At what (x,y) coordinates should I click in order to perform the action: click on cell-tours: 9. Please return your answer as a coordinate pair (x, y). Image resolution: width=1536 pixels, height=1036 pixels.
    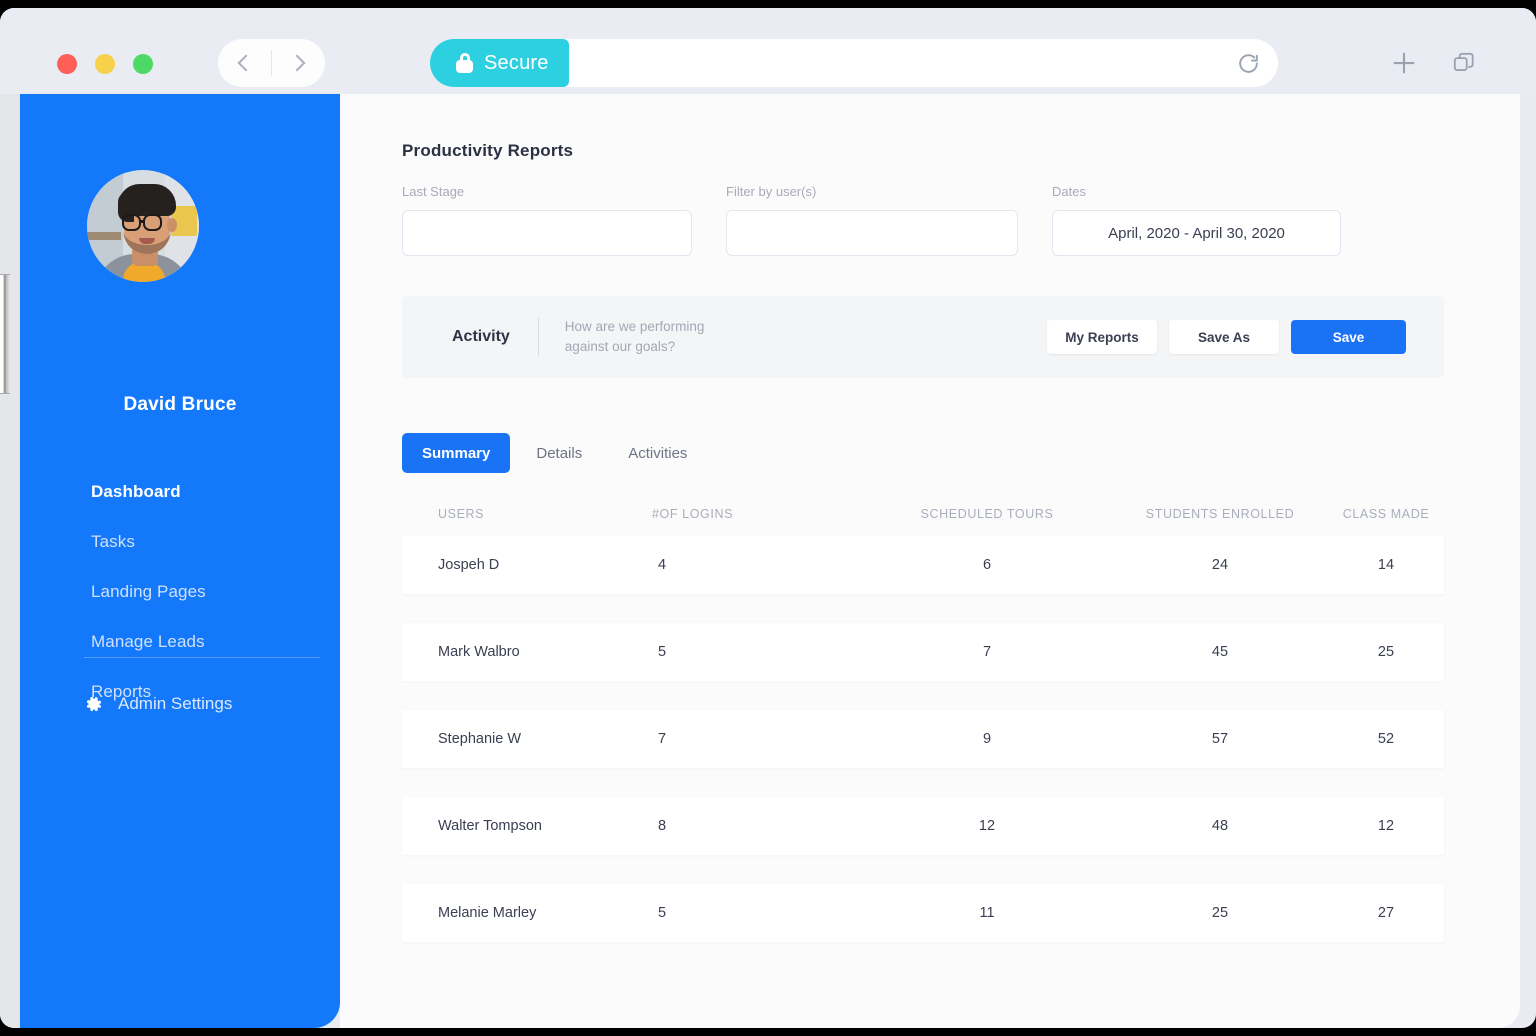
    Looking at the image, I should click on (987, 739).